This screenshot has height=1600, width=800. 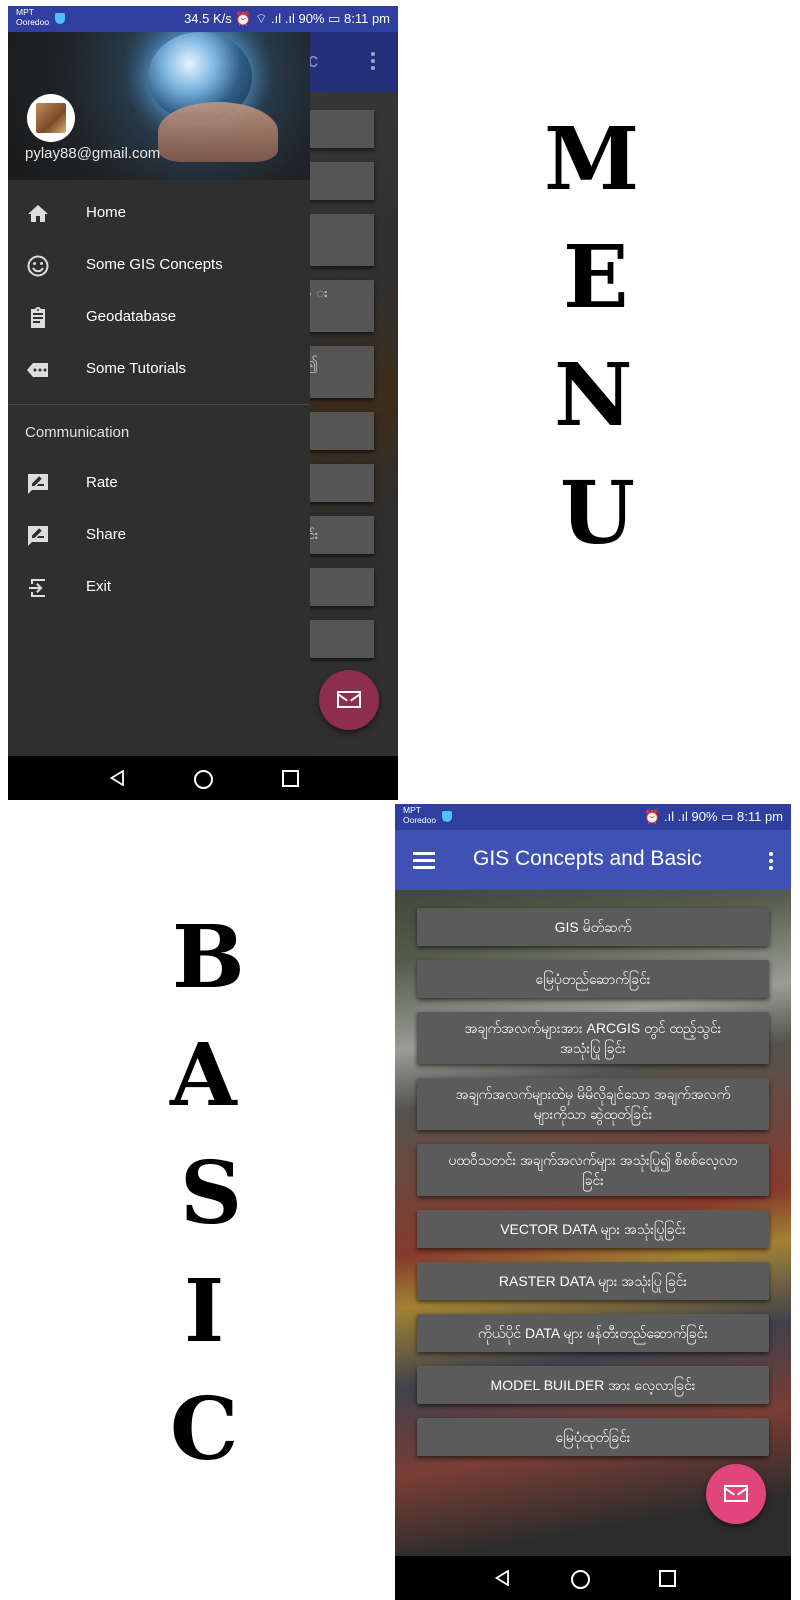 I want to click on hamburger-menu-icon, so click(x=424, y=860).